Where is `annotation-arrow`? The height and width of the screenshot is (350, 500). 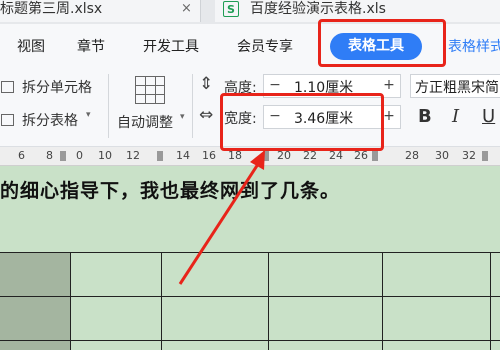 annotation-arrow is located at coordinates (221, 217).